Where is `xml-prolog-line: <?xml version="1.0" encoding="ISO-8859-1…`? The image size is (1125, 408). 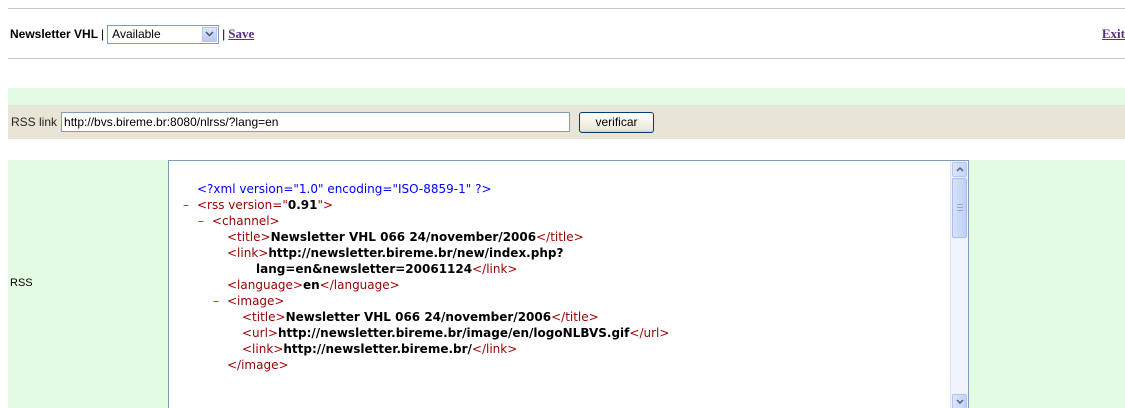
xml-prolog-line: <?xml version="1.0" encoding="ISO-8859-1… is located at coordinates (559, 189).